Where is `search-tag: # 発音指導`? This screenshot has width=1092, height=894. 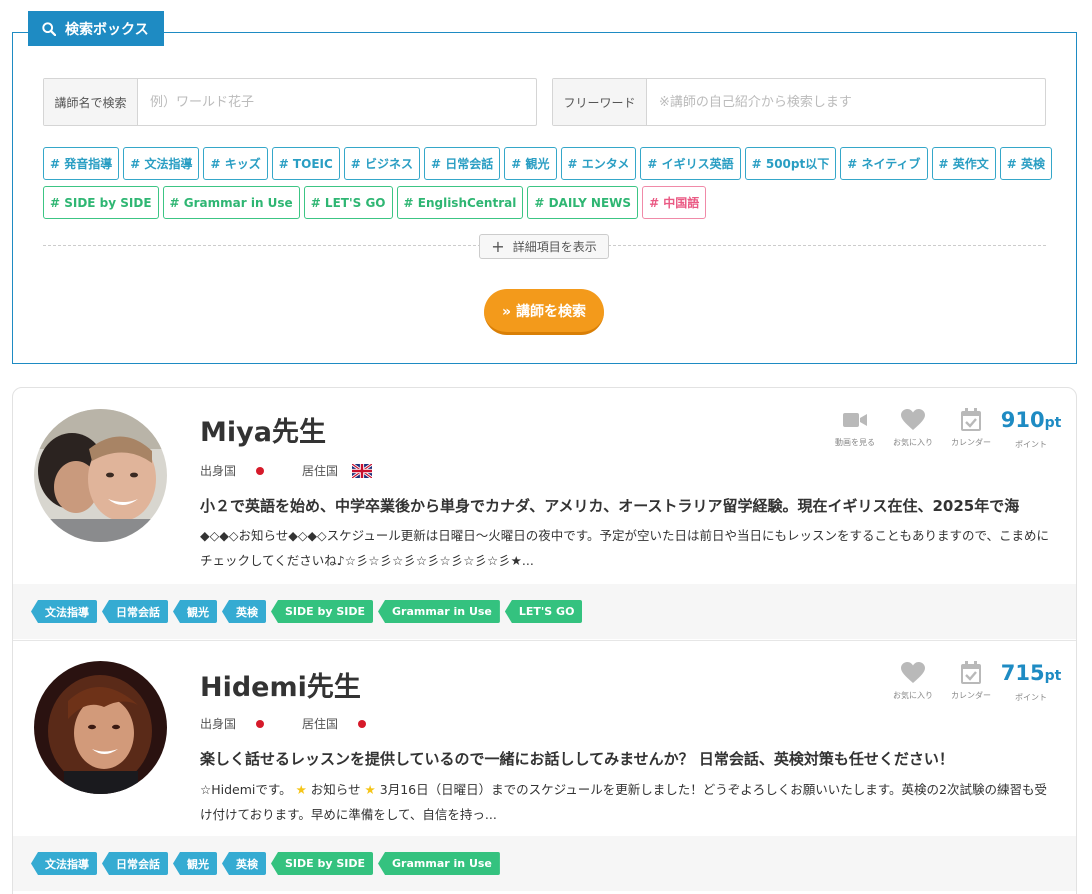 search-tag: # 発音指導 is located at coordinates (81, 163).